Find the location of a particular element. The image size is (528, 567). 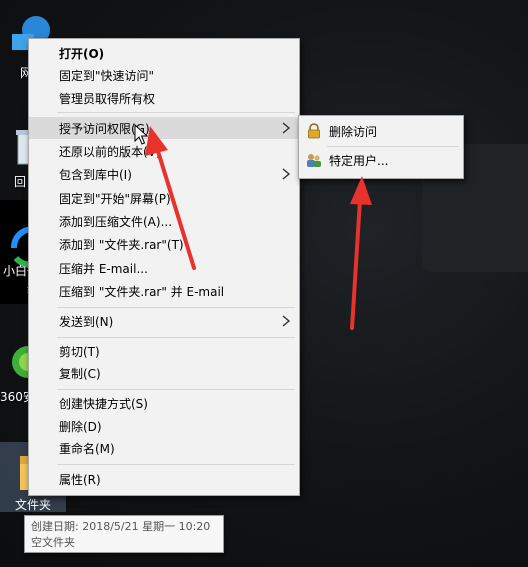

arrow-to-specific-people is located at coordinates (361, 253).